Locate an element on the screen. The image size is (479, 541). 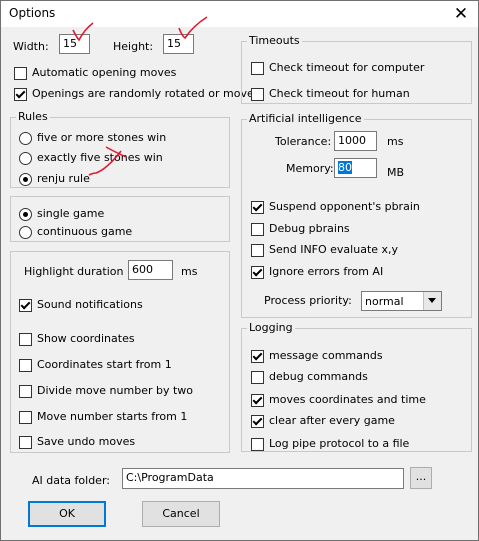
process-priority-value: normal is located at coordinates (384, 301).